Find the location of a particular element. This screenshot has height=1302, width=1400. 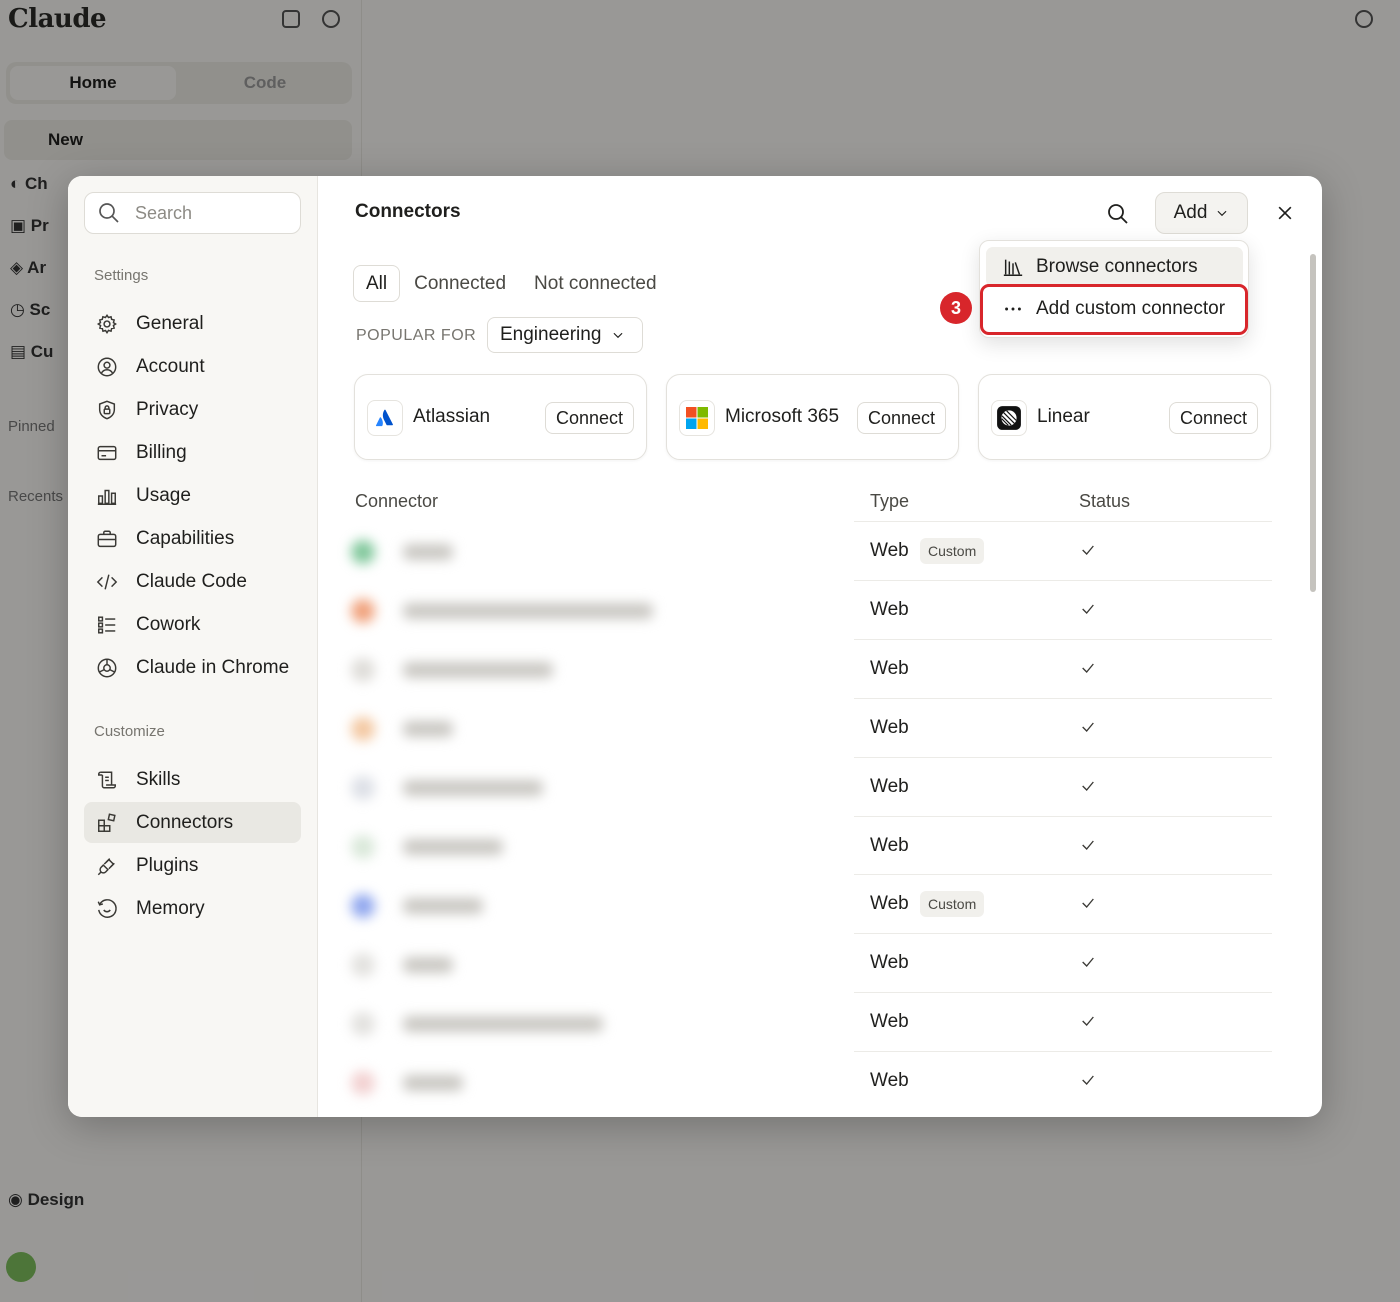

nav-item-plugins: Plugins is located at coordinates (192, 865).